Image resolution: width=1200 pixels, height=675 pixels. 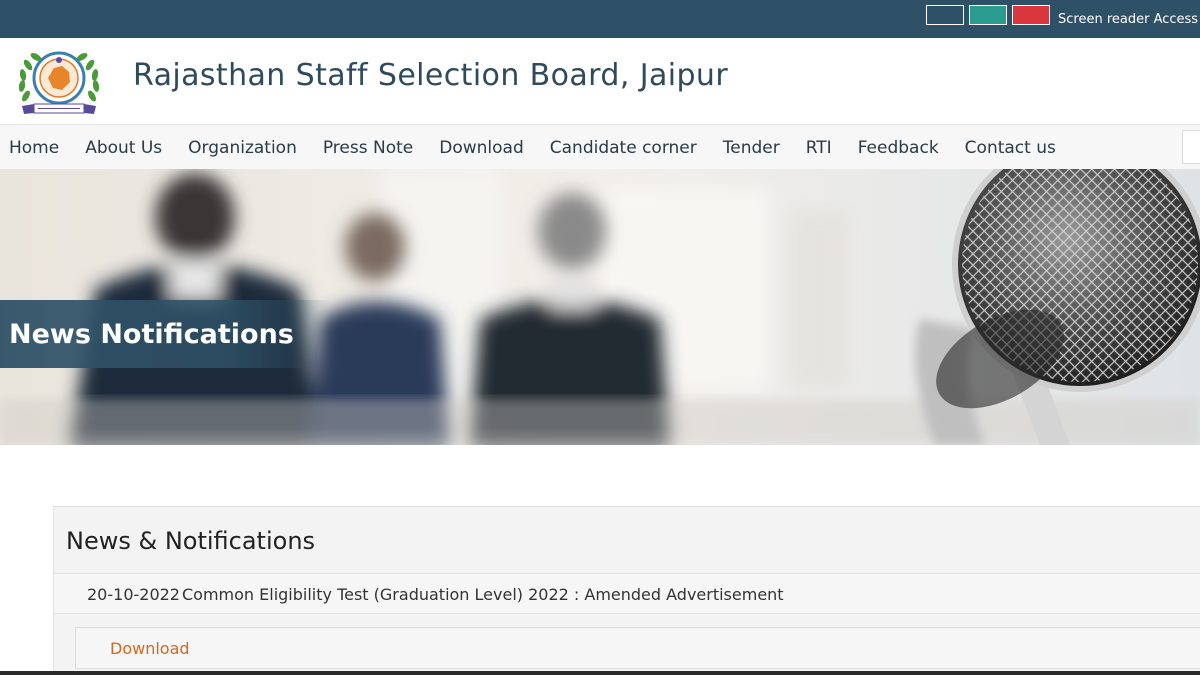 I want to click on nav-item-home: Home, so click(x=34, y=148).